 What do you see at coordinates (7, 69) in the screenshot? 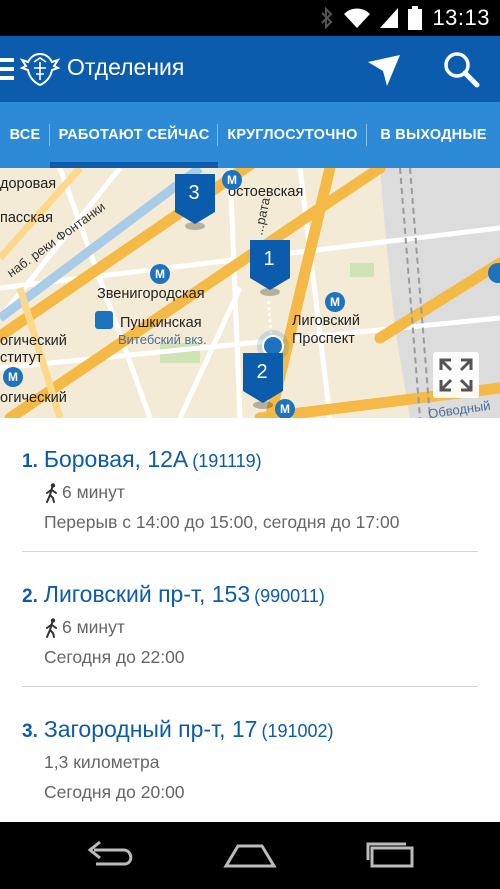
I see `menu-icon` at bounding box center [7, 69].